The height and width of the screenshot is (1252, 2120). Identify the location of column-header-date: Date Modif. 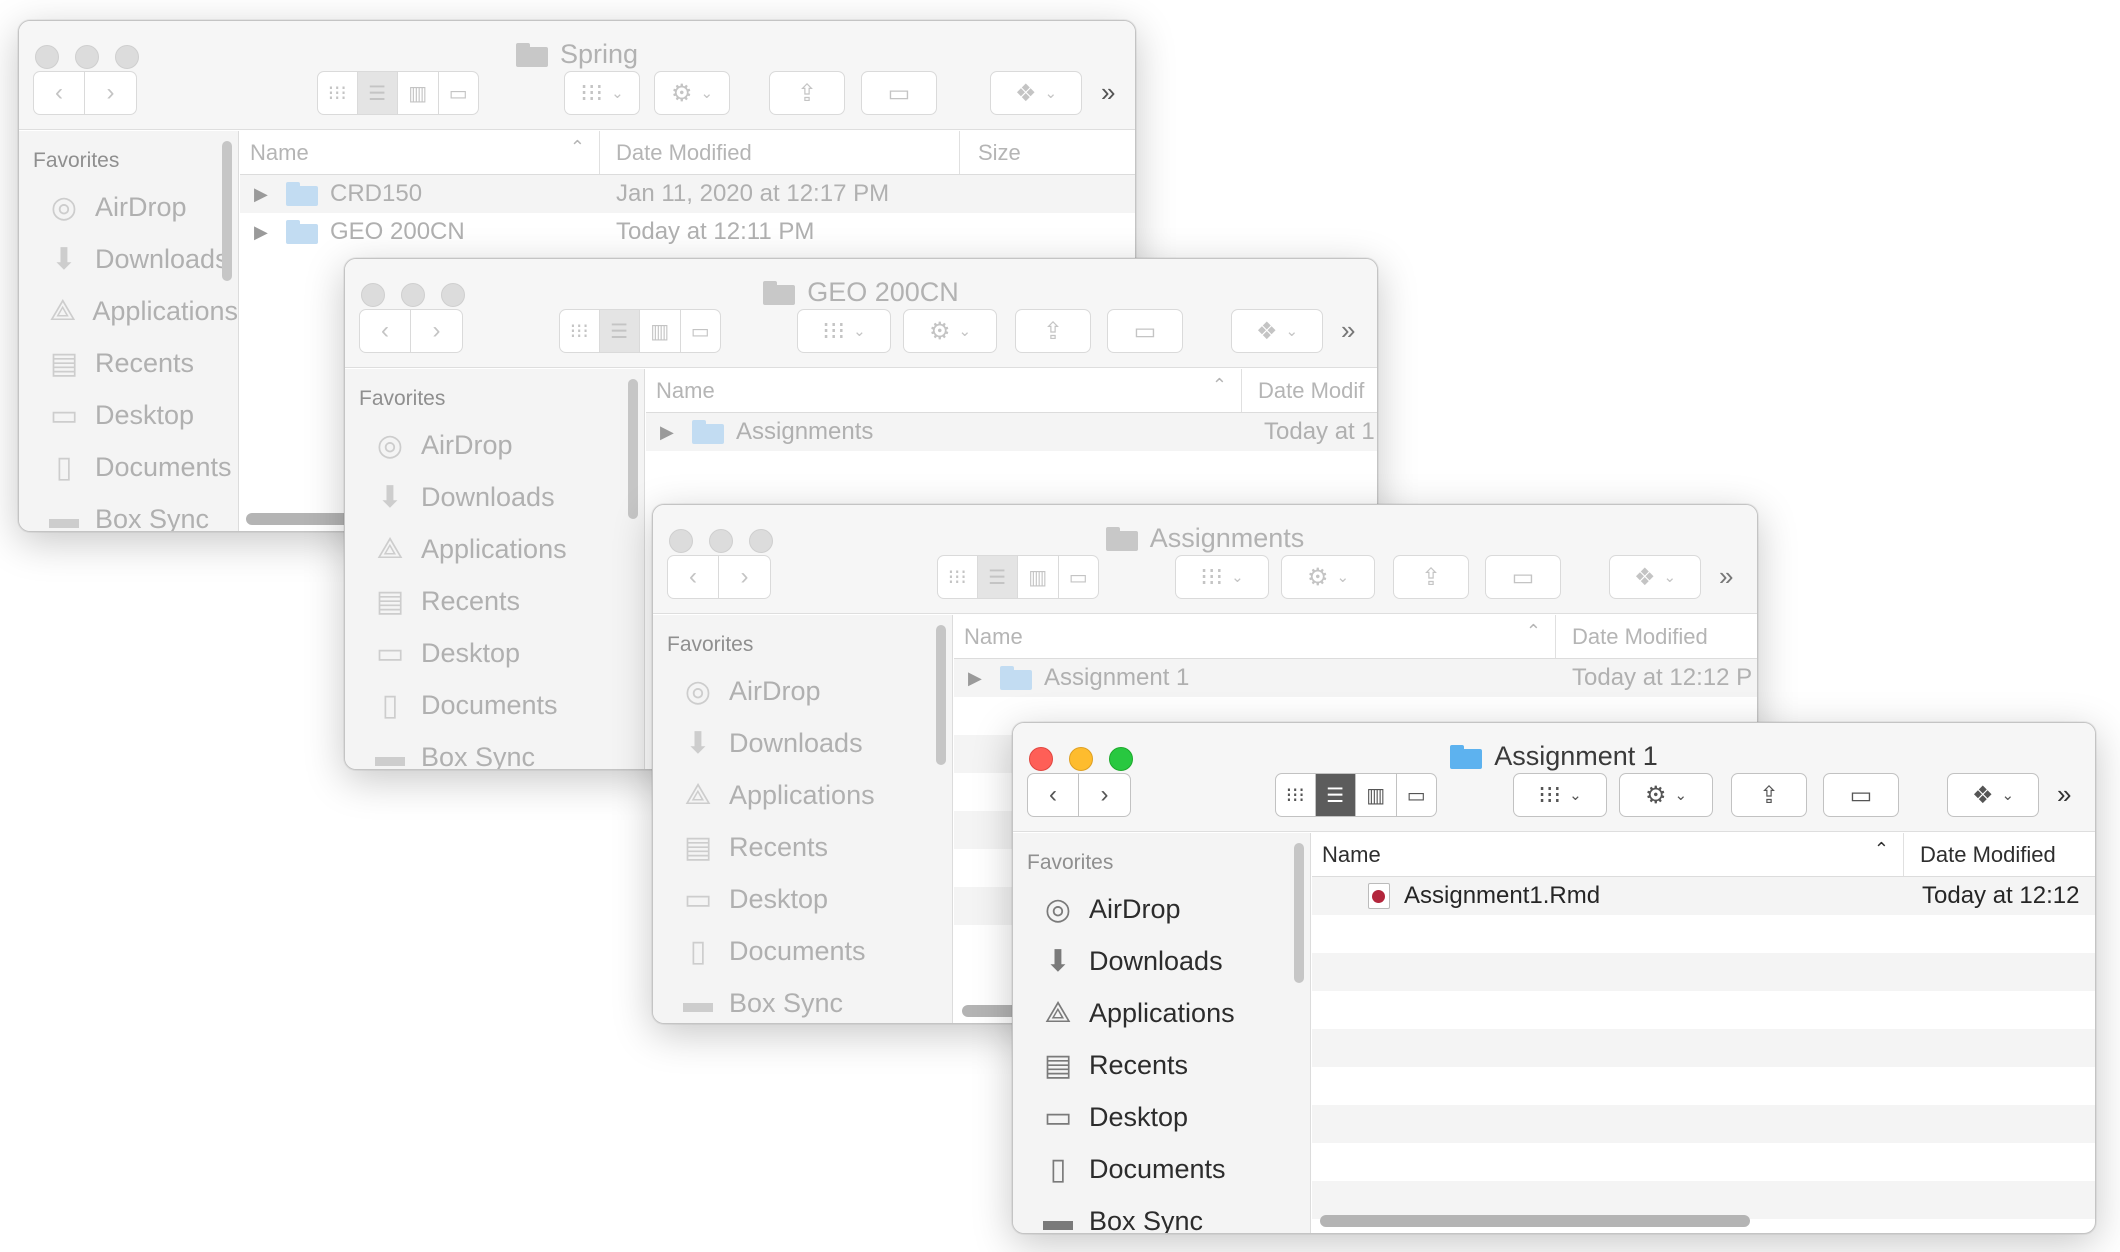
(1303, 390).